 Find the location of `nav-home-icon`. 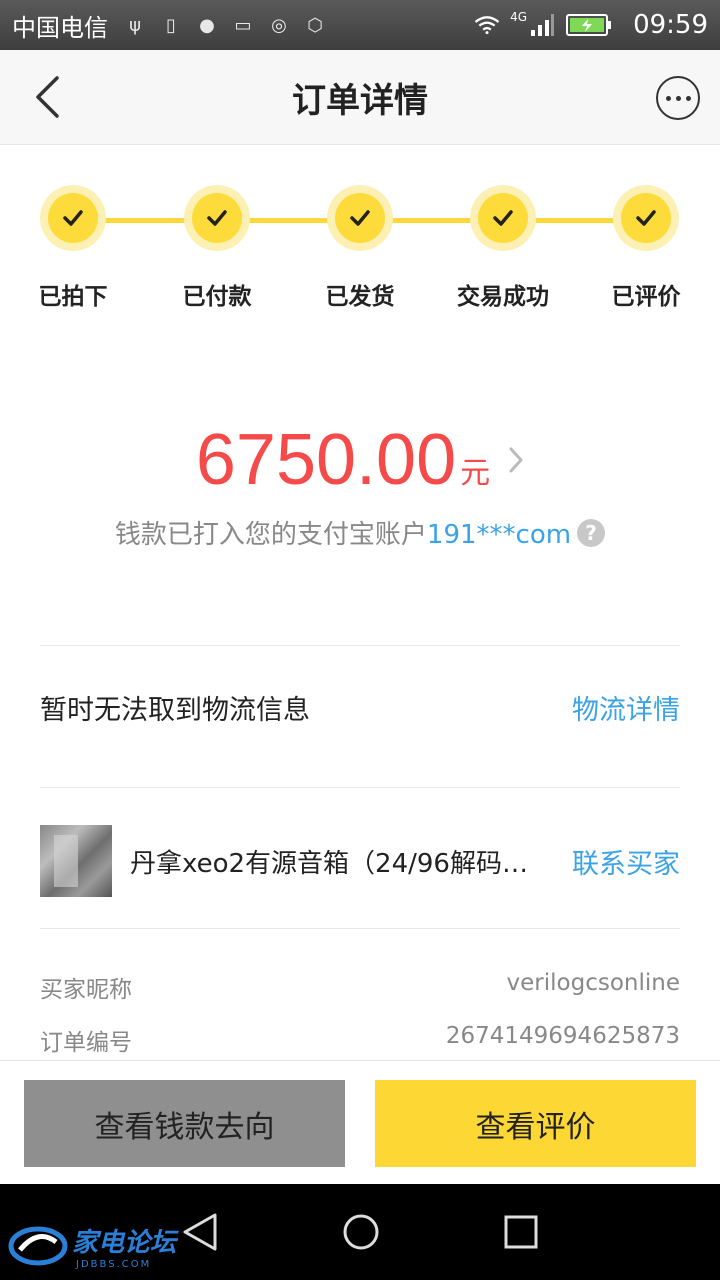

nav-home-icon is located at coordinates (361, 1232).